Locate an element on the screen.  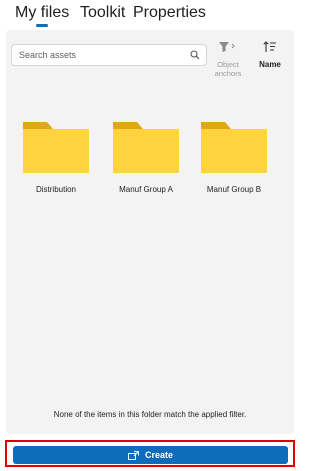
folder-item: Manuf Group B is located at coordinates (234, 157).